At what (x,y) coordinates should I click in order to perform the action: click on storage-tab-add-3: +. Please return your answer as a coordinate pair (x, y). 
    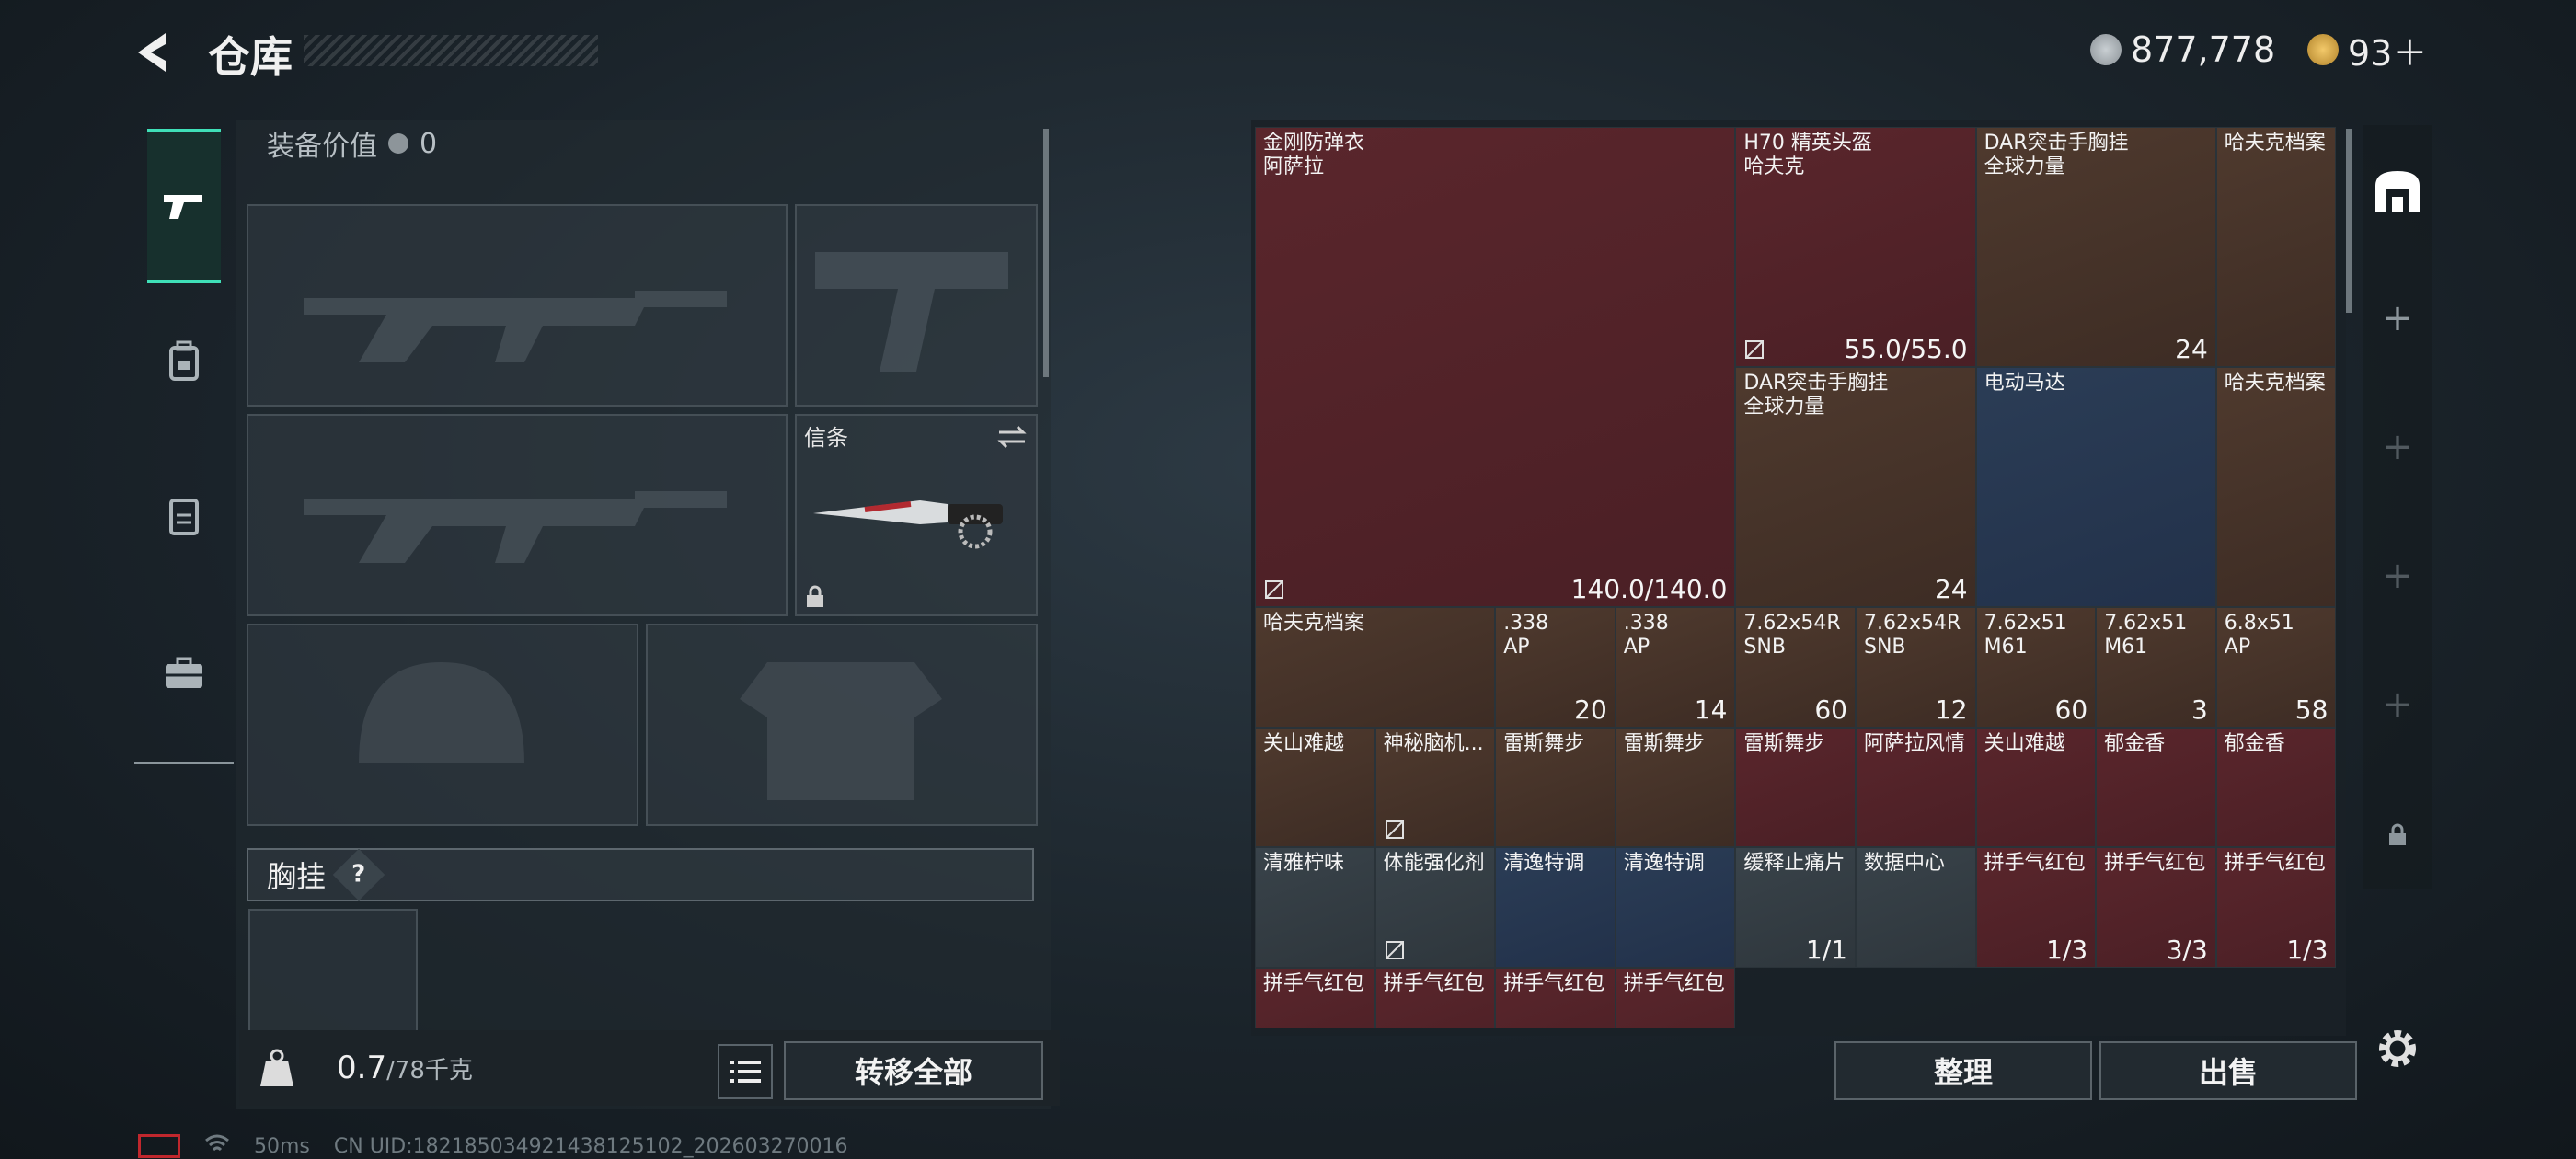
    Looking at the image, I should click on (2397, 576).